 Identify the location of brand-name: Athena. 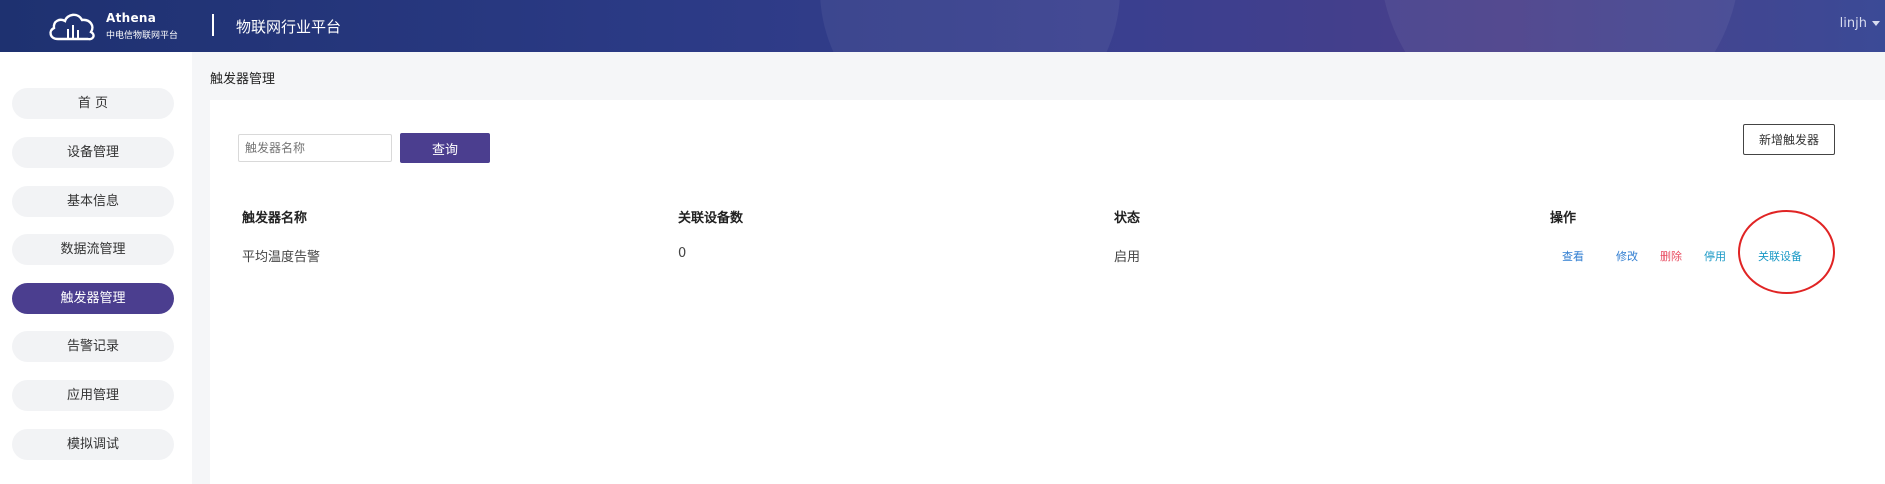
(131, 18).